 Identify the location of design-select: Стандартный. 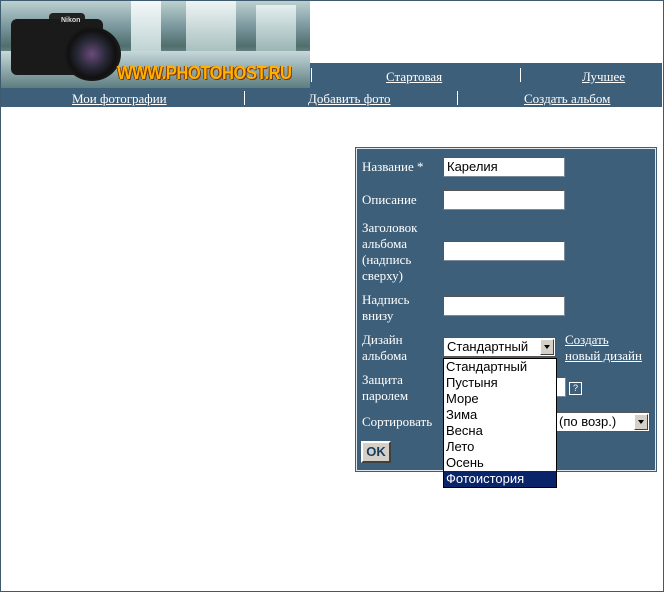
(499, 347).